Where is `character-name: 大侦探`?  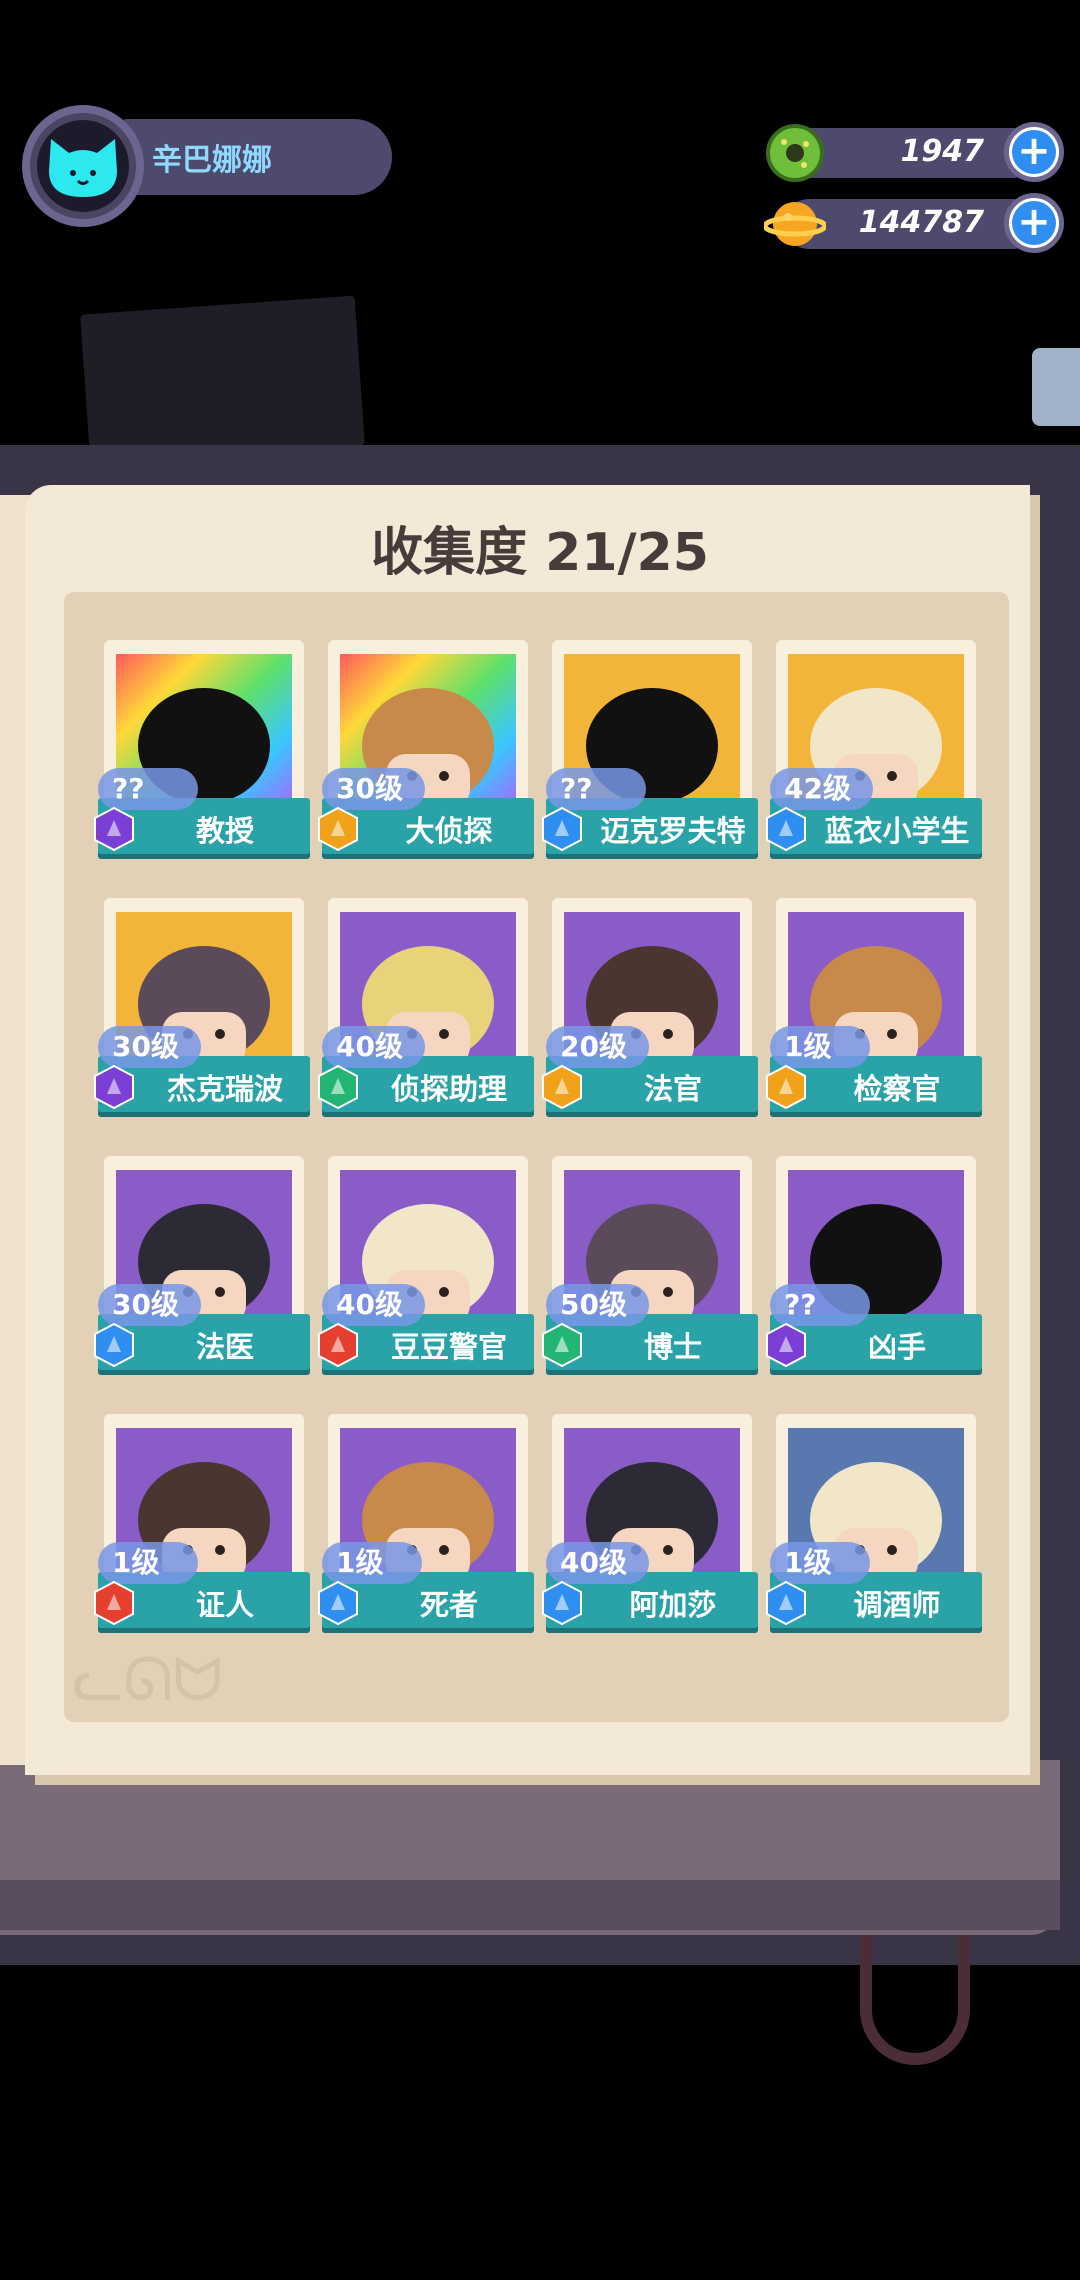
character-name: 大侦探 is located at coordinates (449, 831).